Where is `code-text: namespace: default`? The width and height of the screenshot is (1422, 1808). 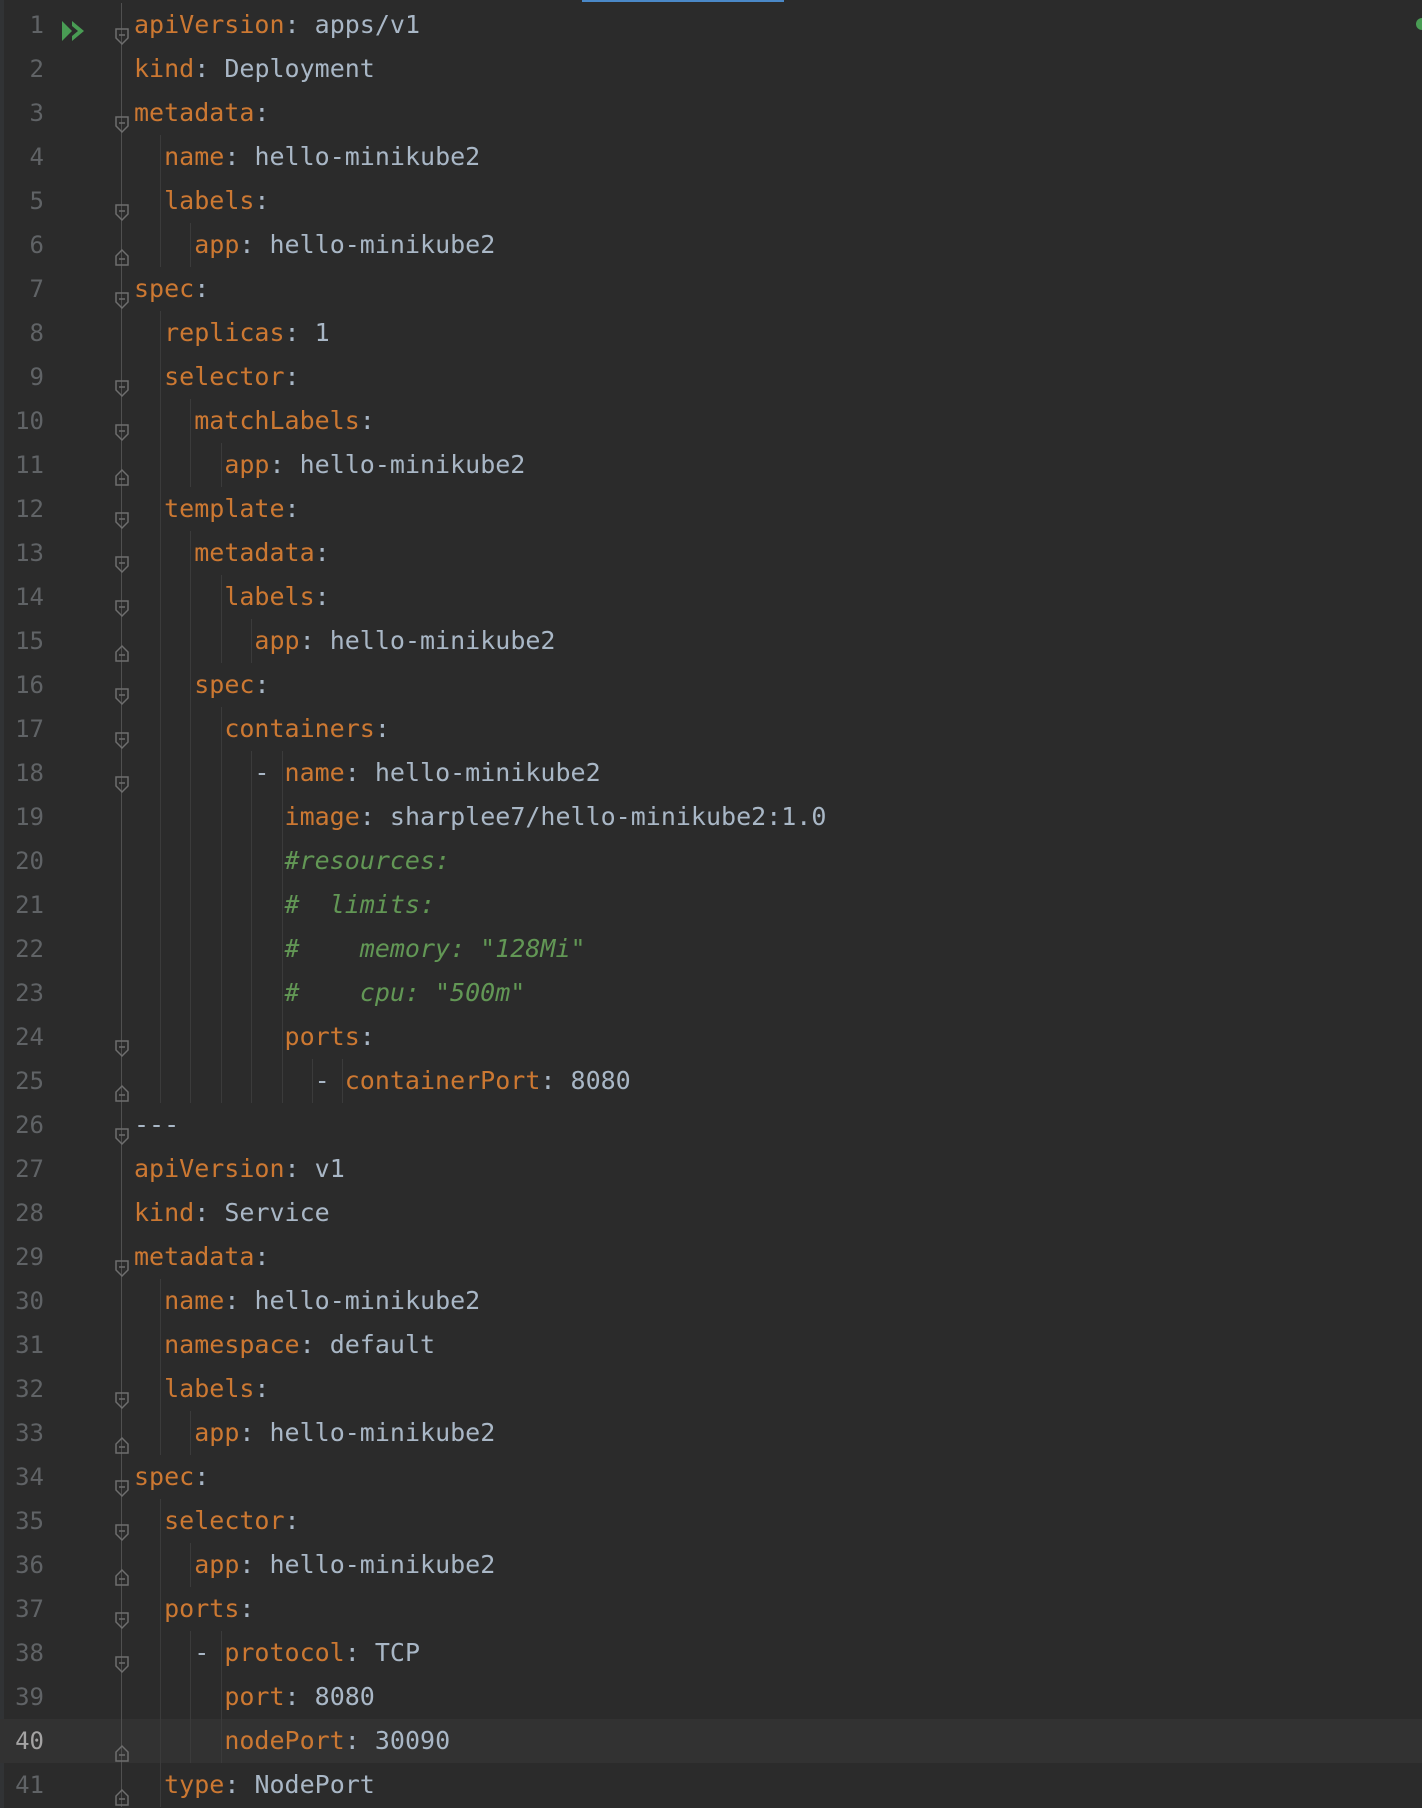
code-text: namespace: default is located at coordinates (284, 1345).